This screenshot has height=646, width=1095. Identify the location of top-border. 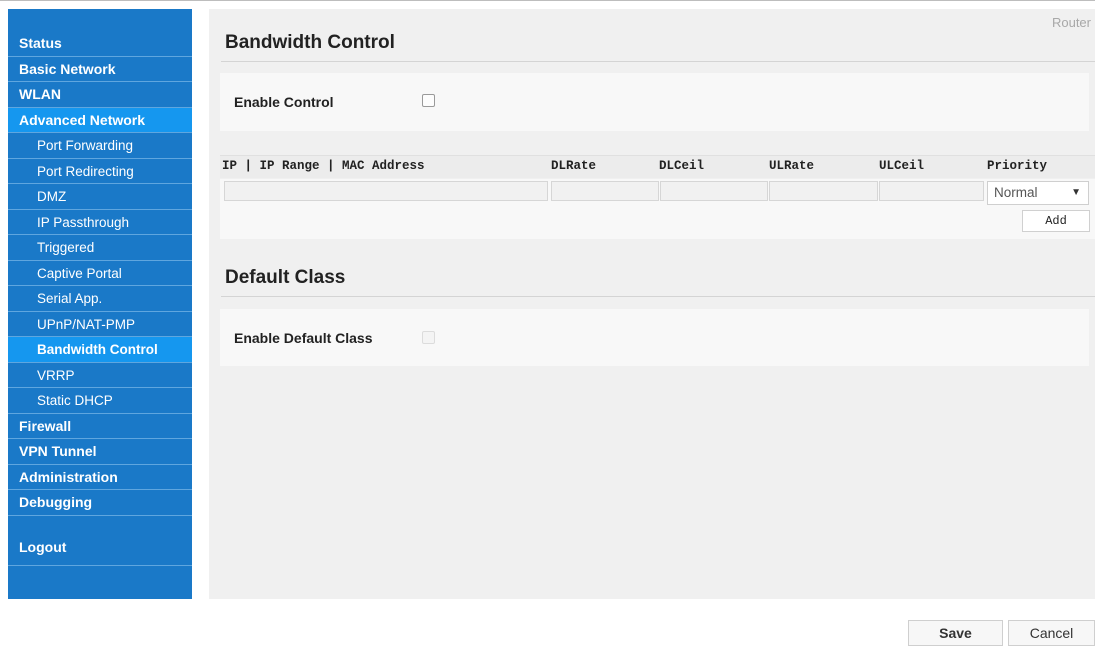
(547, 0).